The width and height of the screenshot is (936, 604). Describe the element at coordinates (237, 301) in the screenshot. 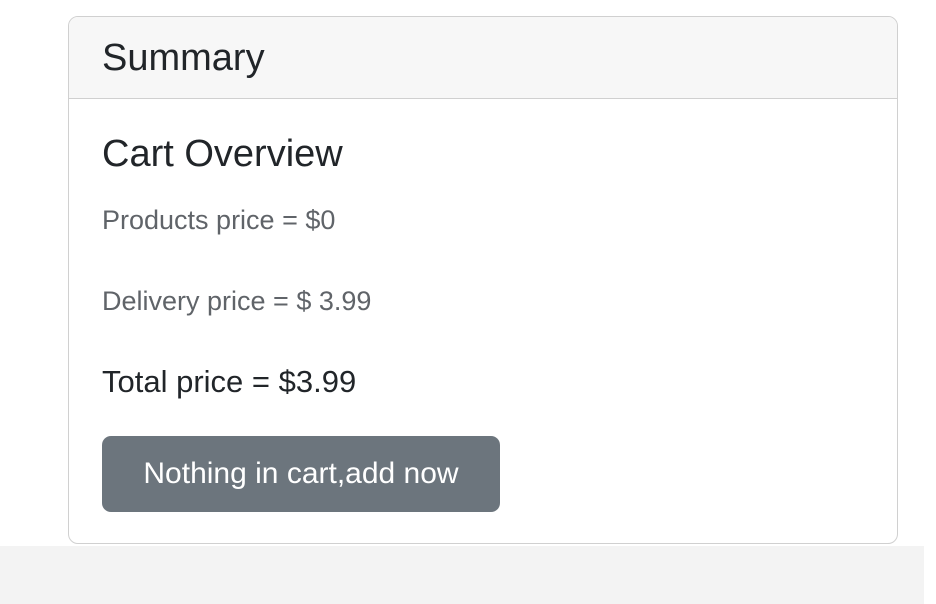

I see `delivery-price-text: Delivery price = $ 3.99` at that location.